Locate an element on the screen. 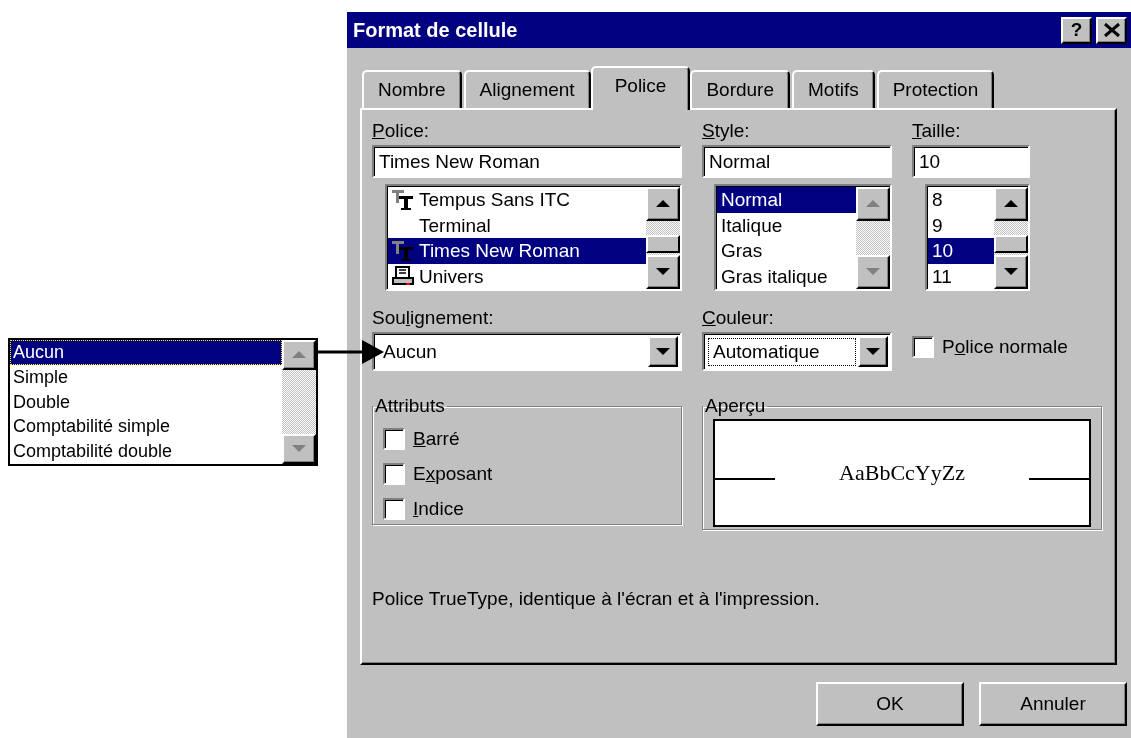 The height and width of the screenshot is (738, 1131). list-item: Gras is located at coordinates (786, 251).